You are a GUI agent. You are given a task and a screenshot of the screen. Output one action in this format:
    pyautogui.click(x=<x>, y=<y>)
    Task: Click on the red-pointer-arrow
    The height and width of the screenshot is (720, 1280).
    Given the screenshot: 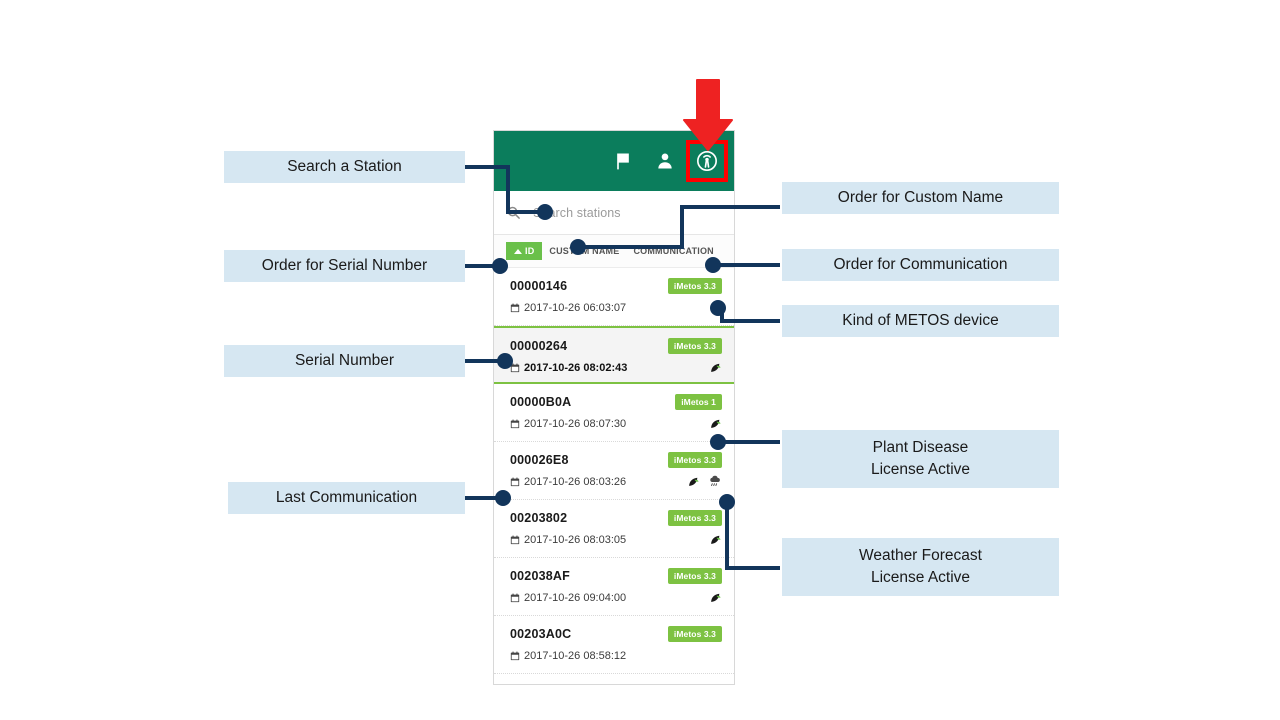 What is the action you would take?
    pyautogui.click(x=708, y=115)
    